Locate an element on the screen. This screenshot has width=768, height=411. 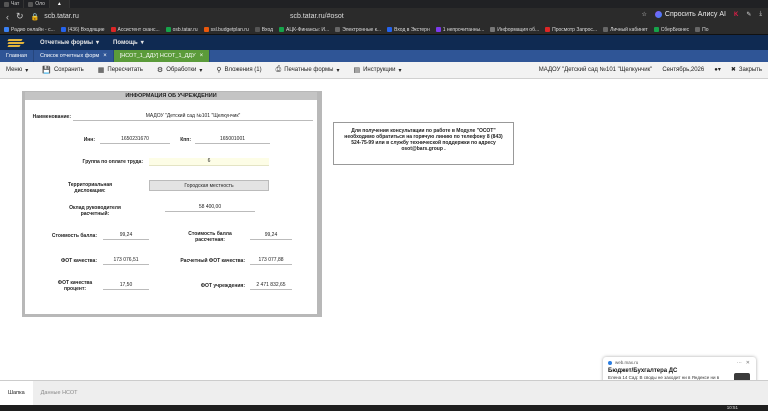
lock-icon: 🔒 is located at coordinates (35, 17).